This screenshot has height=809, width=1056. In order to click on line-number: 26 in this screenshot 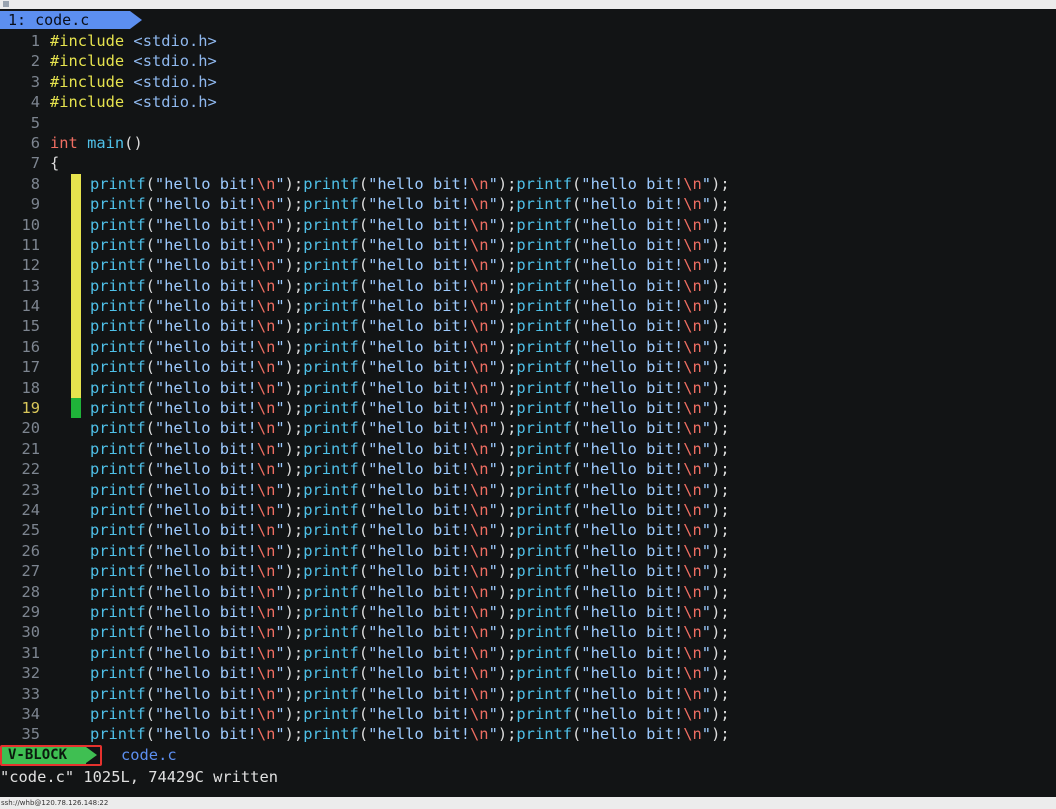, I will do `click(30, 550)`.